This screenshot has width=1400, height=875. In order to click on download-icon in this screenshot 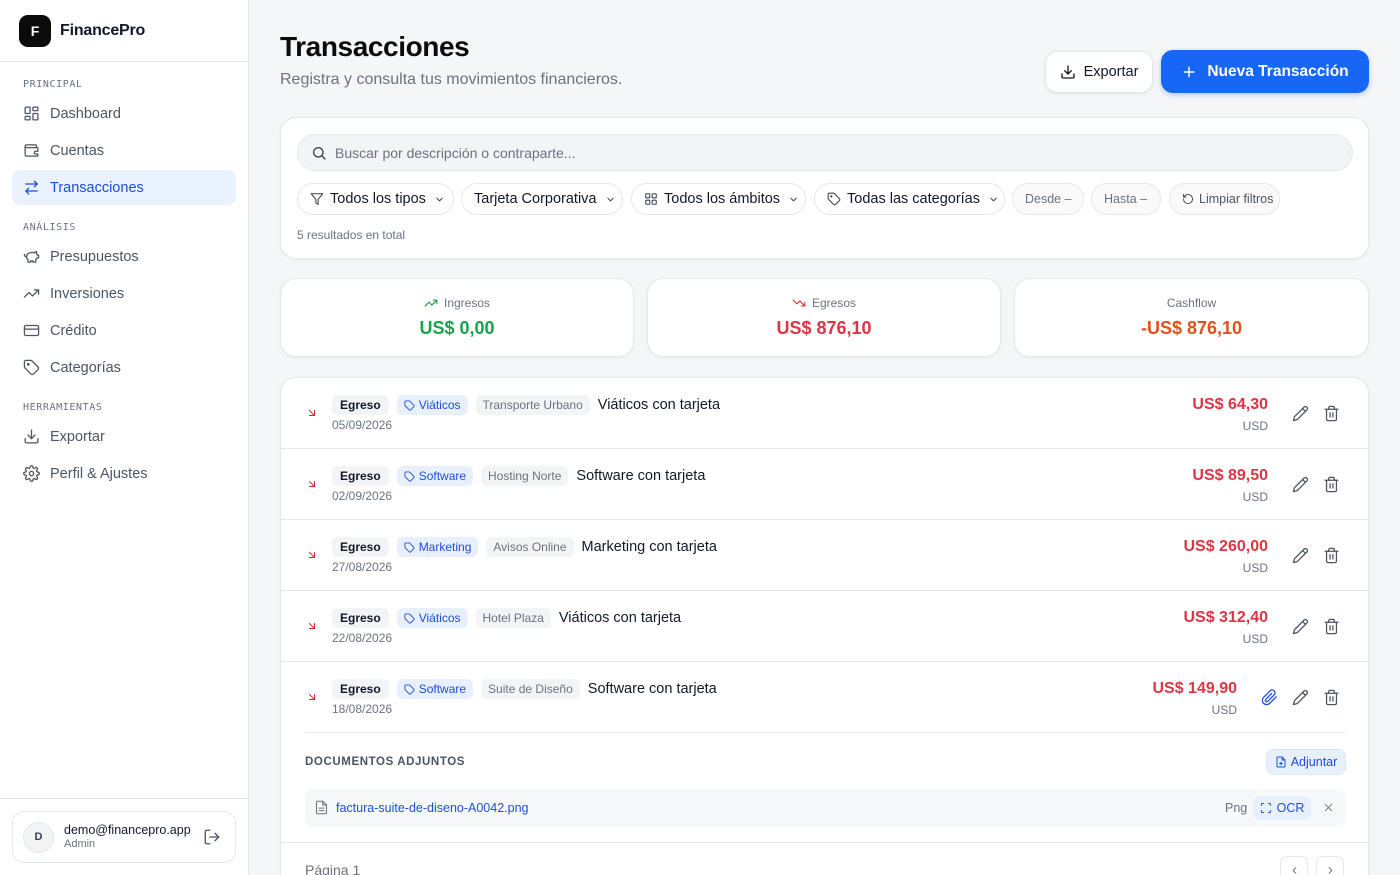, I will do `click(1067, 72)`.